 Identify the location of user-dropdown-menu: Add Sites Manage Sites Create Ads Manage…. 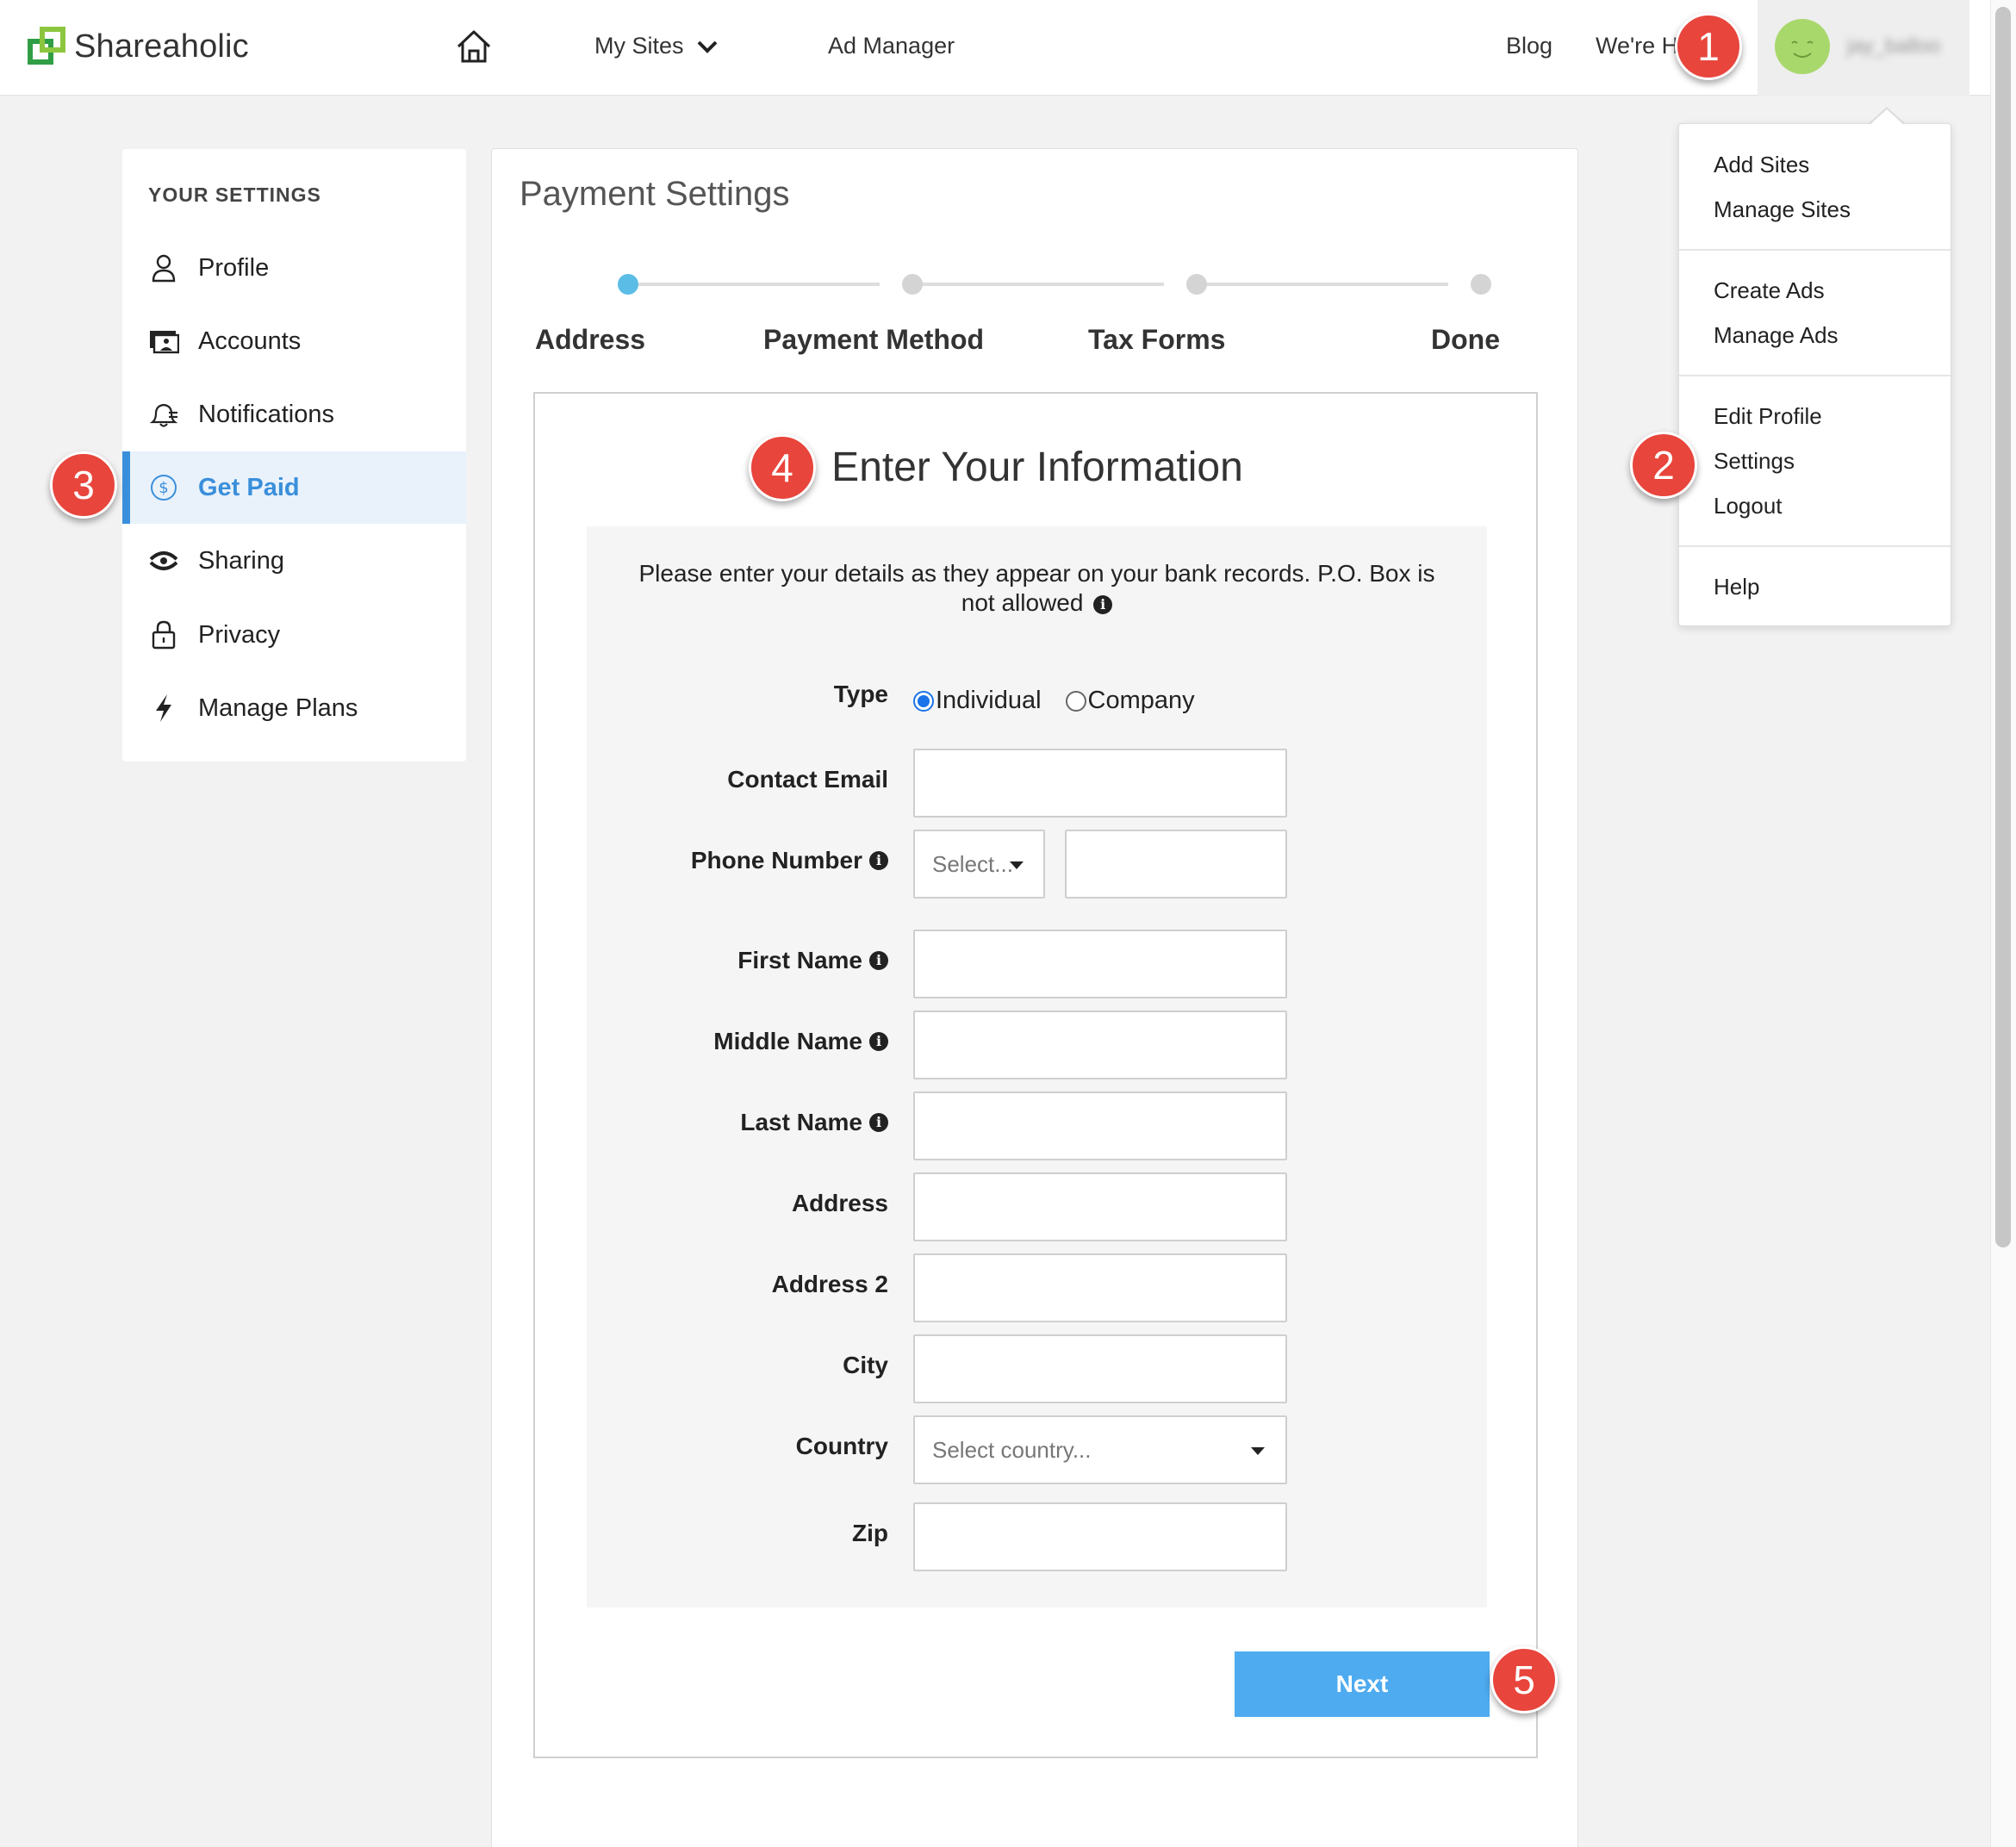
(1815, 374).